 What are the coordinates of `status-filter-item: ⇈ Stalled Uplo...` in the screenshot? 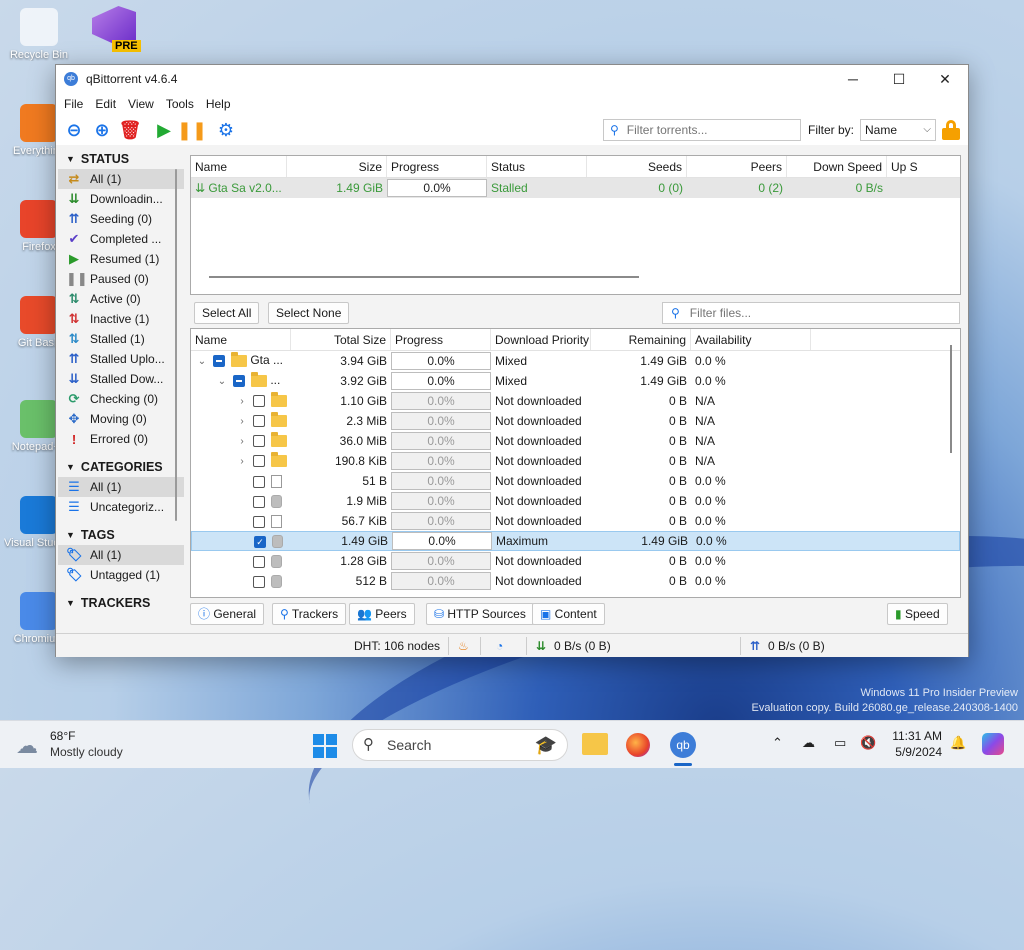 It's located at (121, 359).